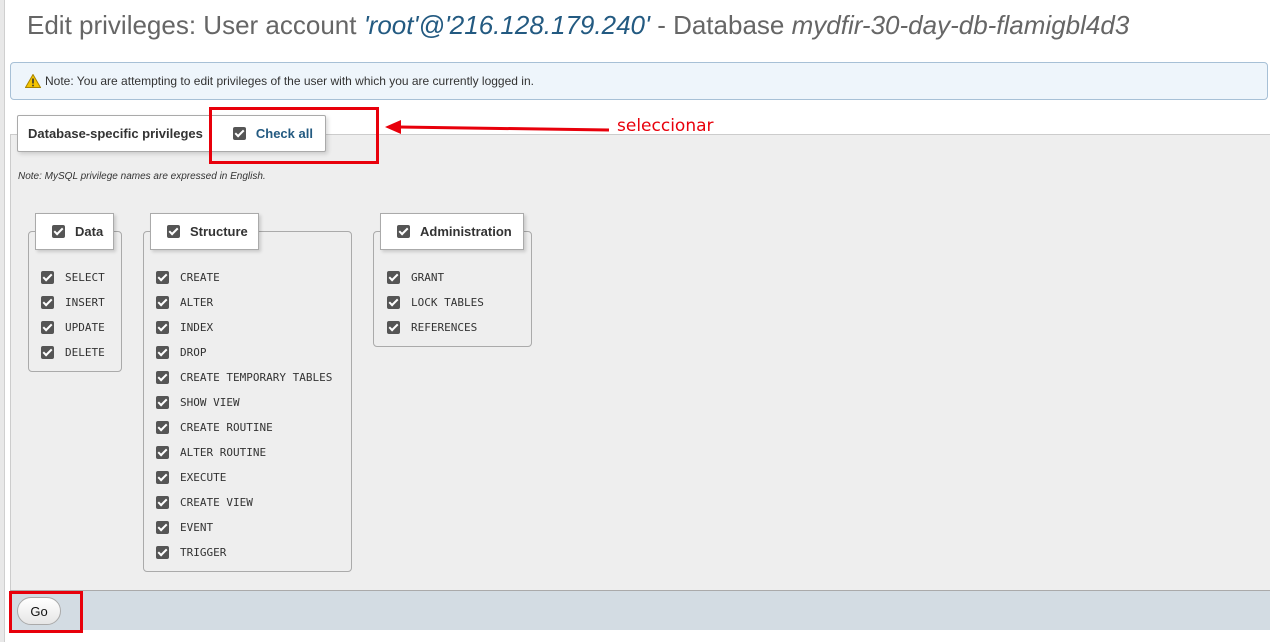  Describe the element at coordinates (497, 127) in the screenshot. I see `annotation-arrow-icon` at that location.